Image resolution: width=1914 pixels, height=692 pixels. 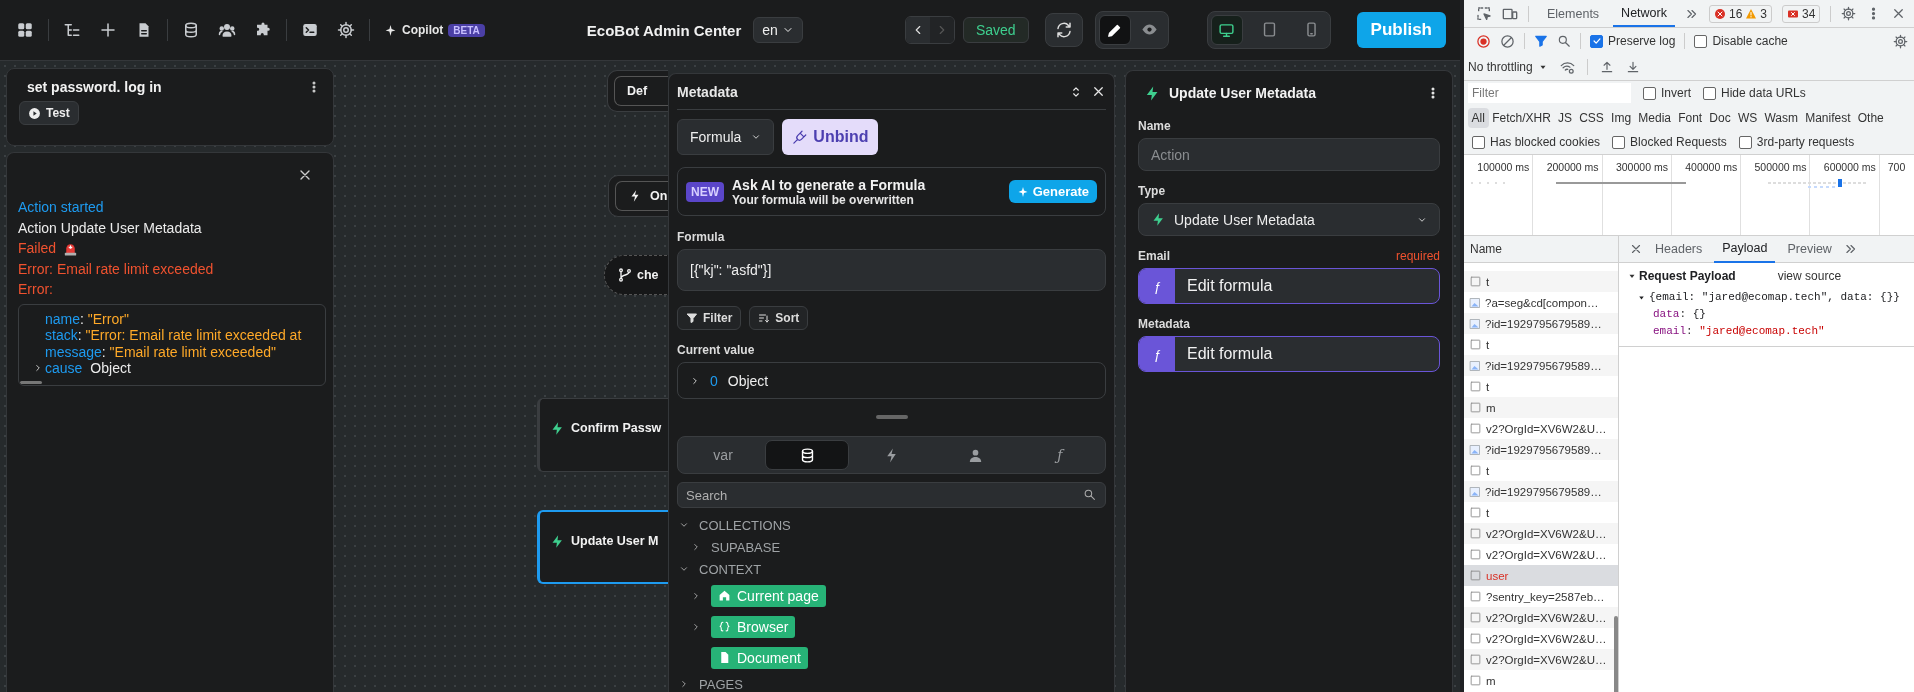 What do you see at coordinates (726, 137) in the screenshot?
I see `mode-dropdown: Formula` at bounding box center [726, 137].